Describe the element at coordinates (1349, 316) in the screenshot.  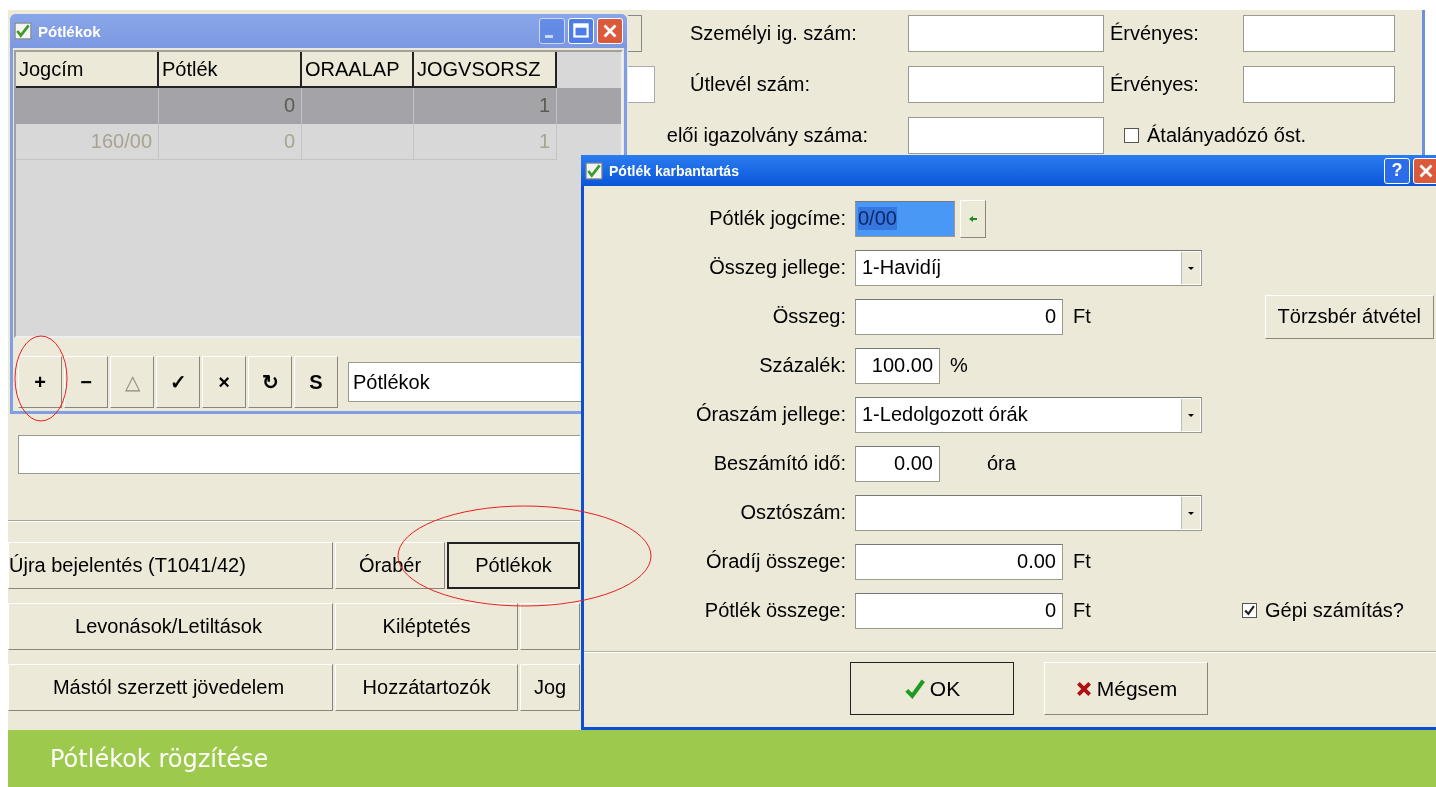
I see `button: Törzsbér átvétel` at that location.